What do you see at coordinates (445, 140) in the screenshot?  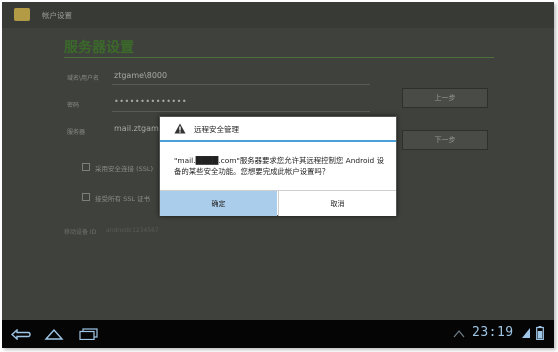 I see `next-button: 下一步` at bounding box center [445, 140].